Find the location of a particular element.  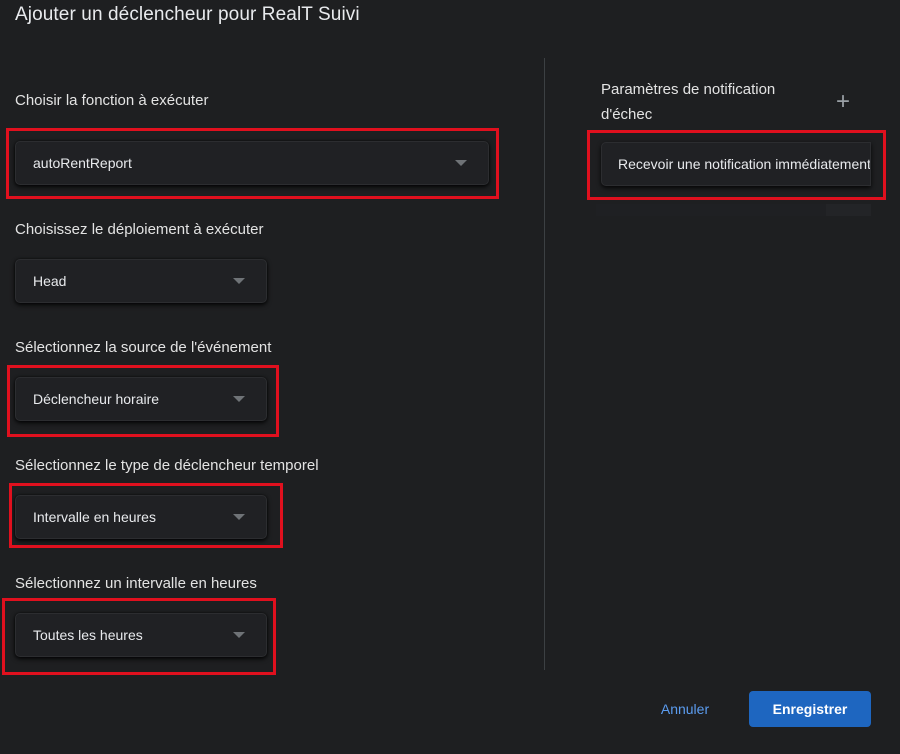

interval-label: Sélectionnez un intervalle en heures is located at coordinates (136, 583).